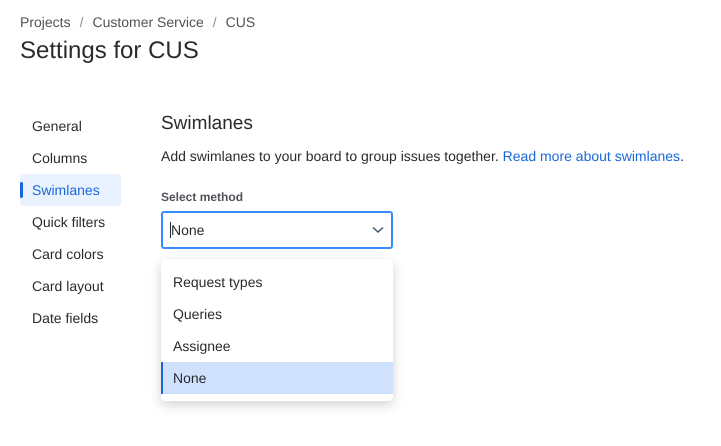 This screenshot has height=446, width=721. What do you see at coordinates (277, 378) in the screenshot?
I see `dropdown-option: None` at bounding box center [277, 378].